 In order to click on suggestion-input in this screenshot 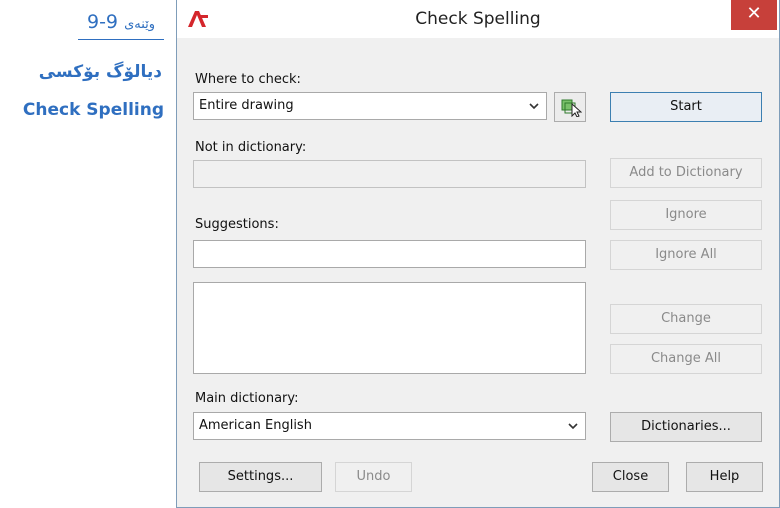, I will do `click(389, 254)`.